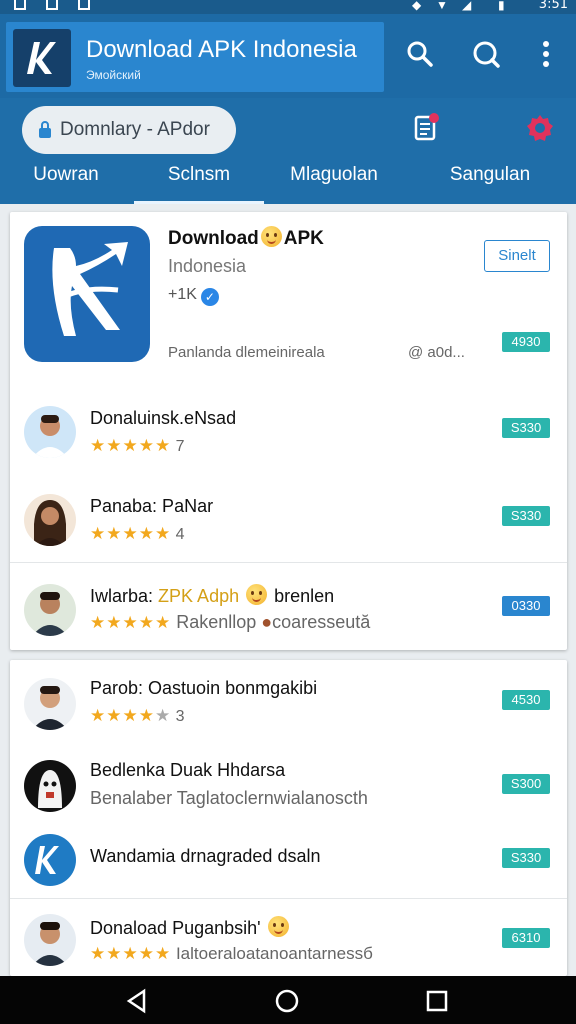 The height and width of the screenshot is (1024, 576). What do you see at coordinates (526, 700) in the screenshot?
I see `price-badge: 4530` at bounding box center [526, 700].